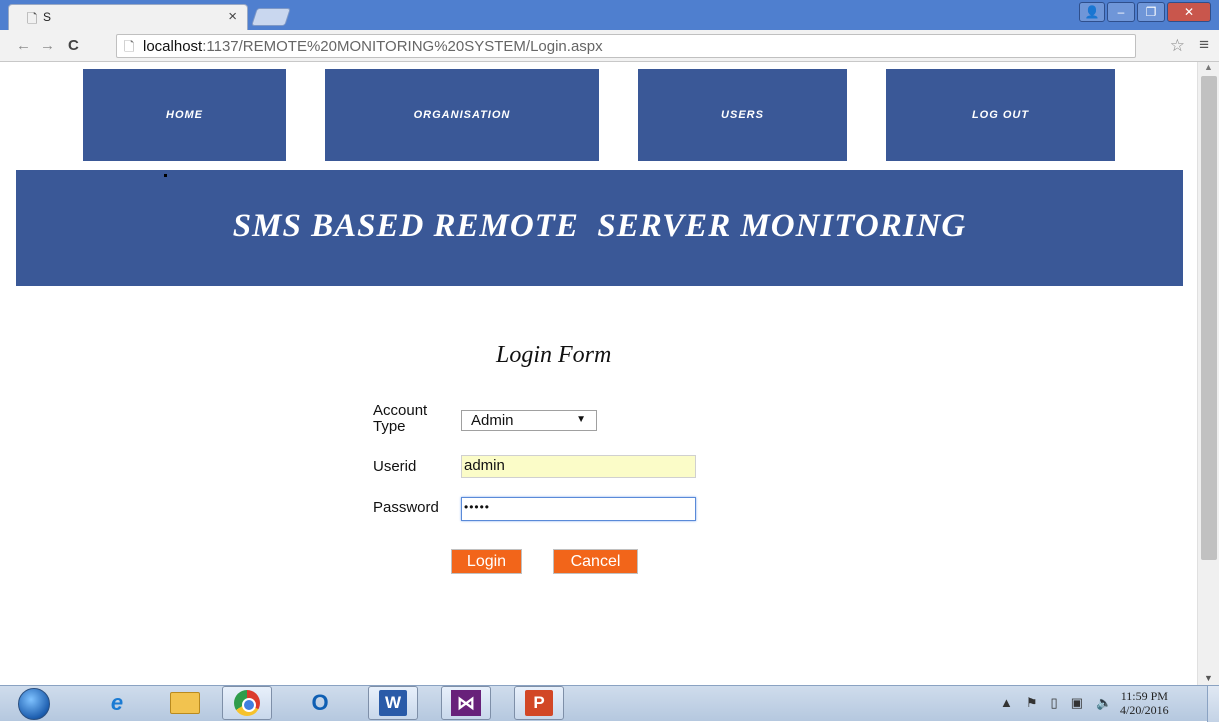 The image size is (1219, 722). I want to click on clock-time: 11:59 PM, so click(1144, 696).